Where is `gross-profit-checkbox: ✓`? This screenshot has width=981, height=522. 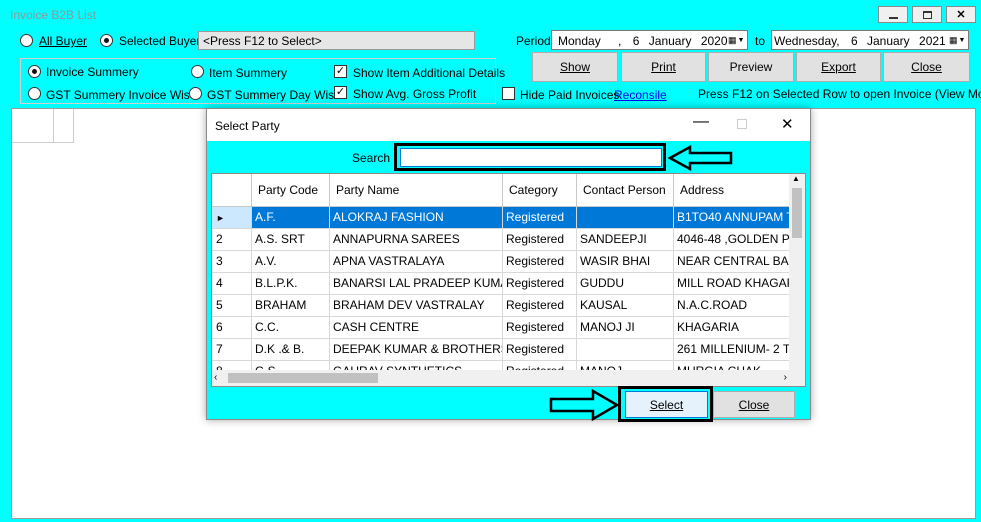 gross-profit-checkbox: ✓ is located at coordinates (340, 92).